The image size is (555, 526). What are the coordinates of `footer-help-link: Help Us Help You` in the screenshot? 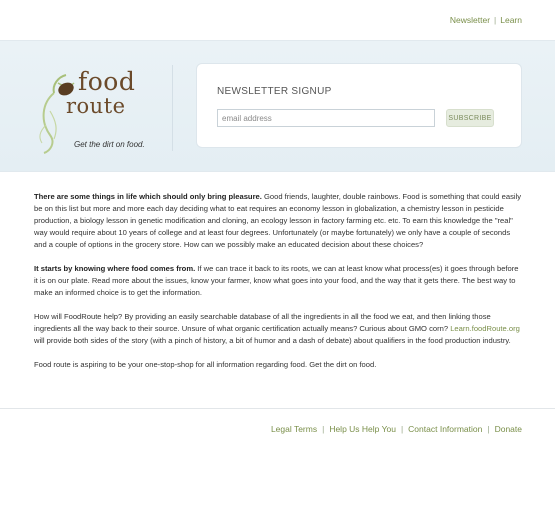 It's located at (362, 429).